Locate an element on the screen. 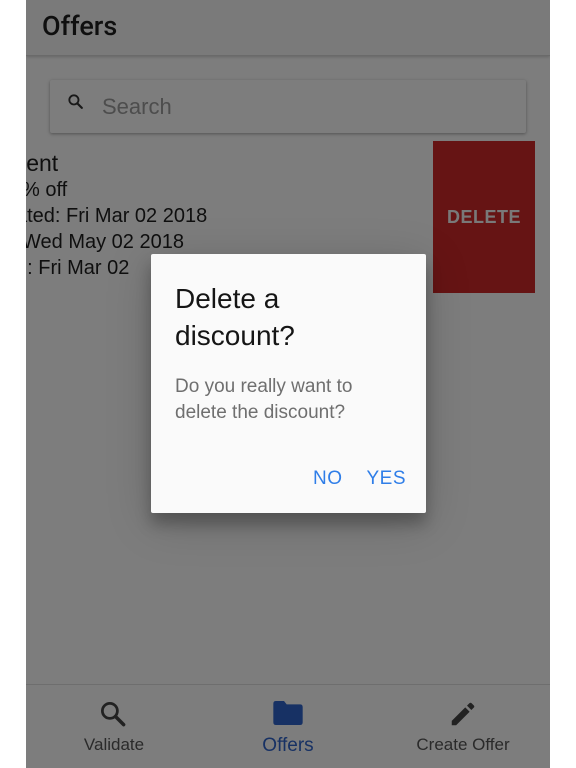 The width and height of the screenshot is (576, 768). dialog-actions: NO YES is located at coordinates (359, 479).